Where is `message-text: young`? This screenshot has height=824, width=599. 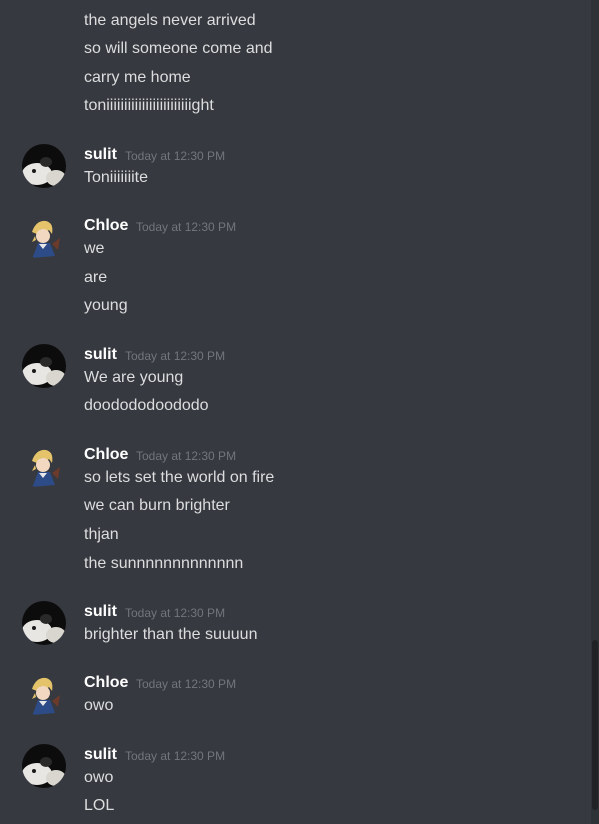 message-text: young is located at coordinates (106, 305).